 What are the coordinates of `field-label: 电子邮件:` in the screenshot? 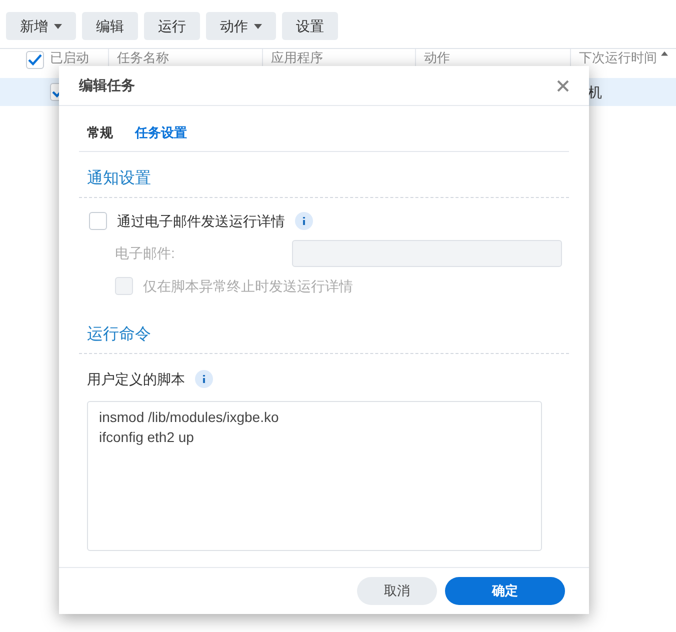 It's located at (145, 253).